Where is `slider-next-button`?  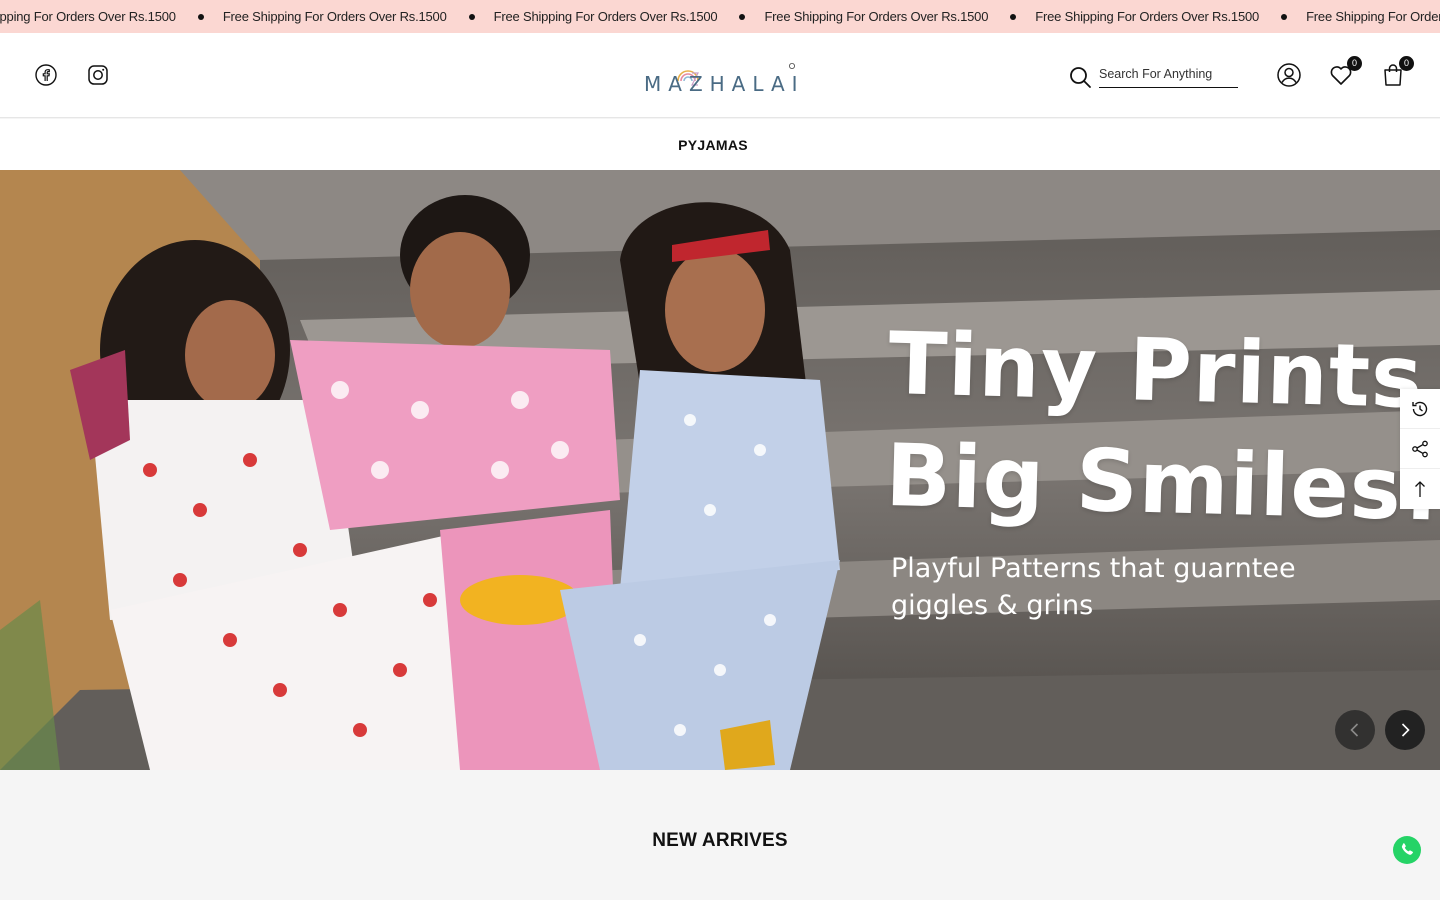
slider-next-button is located at coordinates (1405, 730).